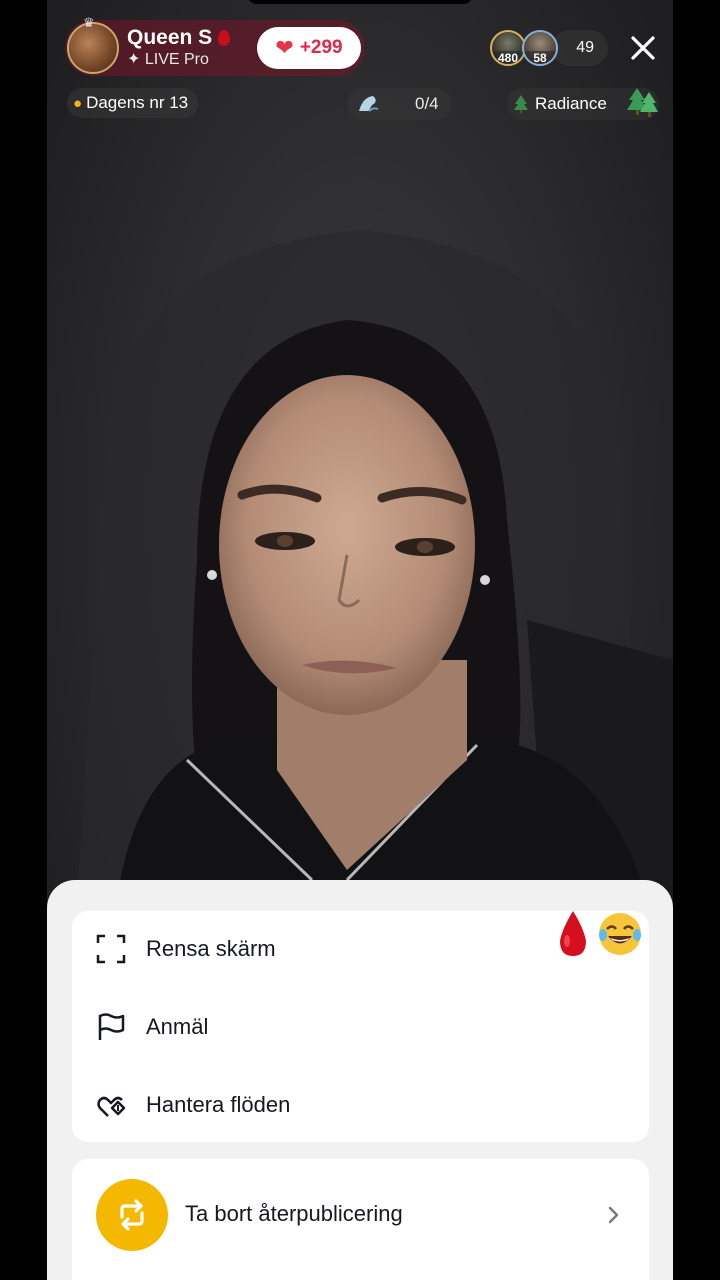  I want to click on radiance-label: Radiance, so click(571, 103).